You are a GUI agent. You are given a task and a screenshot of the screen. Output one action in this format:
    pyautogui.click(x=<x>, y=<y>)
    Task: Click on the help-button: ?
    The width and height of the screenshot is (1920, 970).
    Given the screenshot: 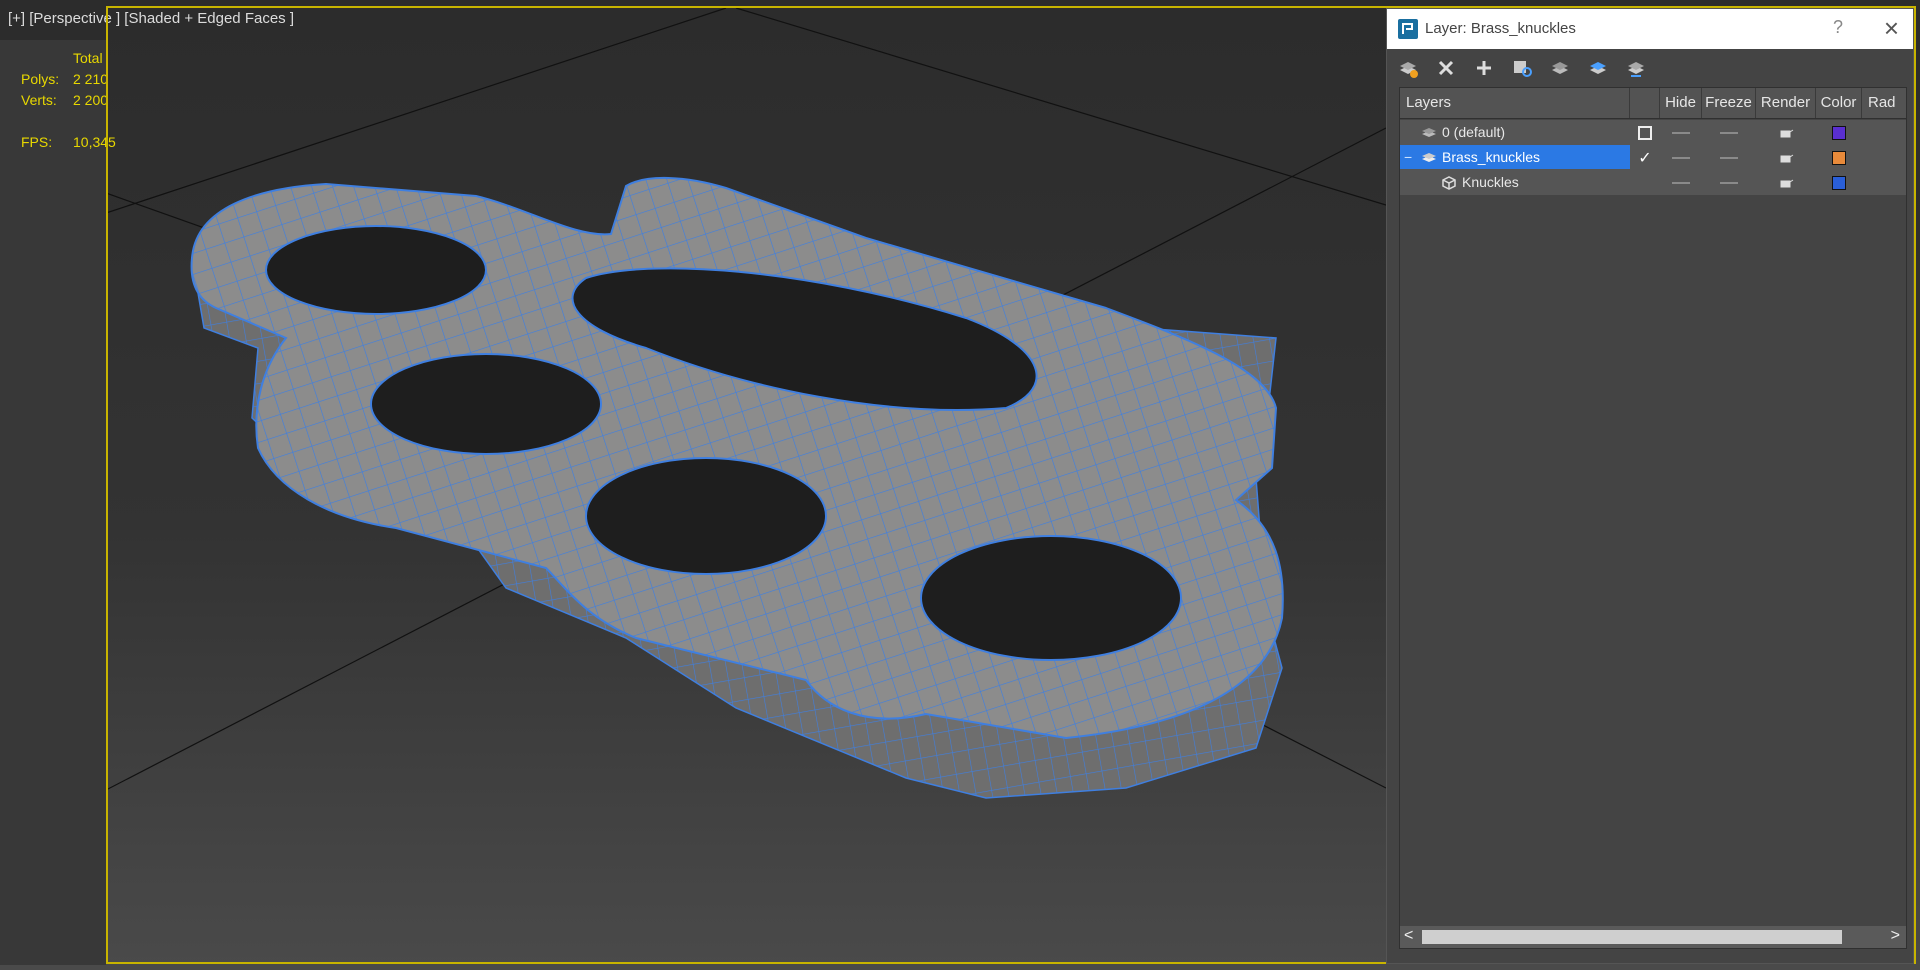 What is the action you would take?
    pyautogui.click(x=1838, y=27)
    